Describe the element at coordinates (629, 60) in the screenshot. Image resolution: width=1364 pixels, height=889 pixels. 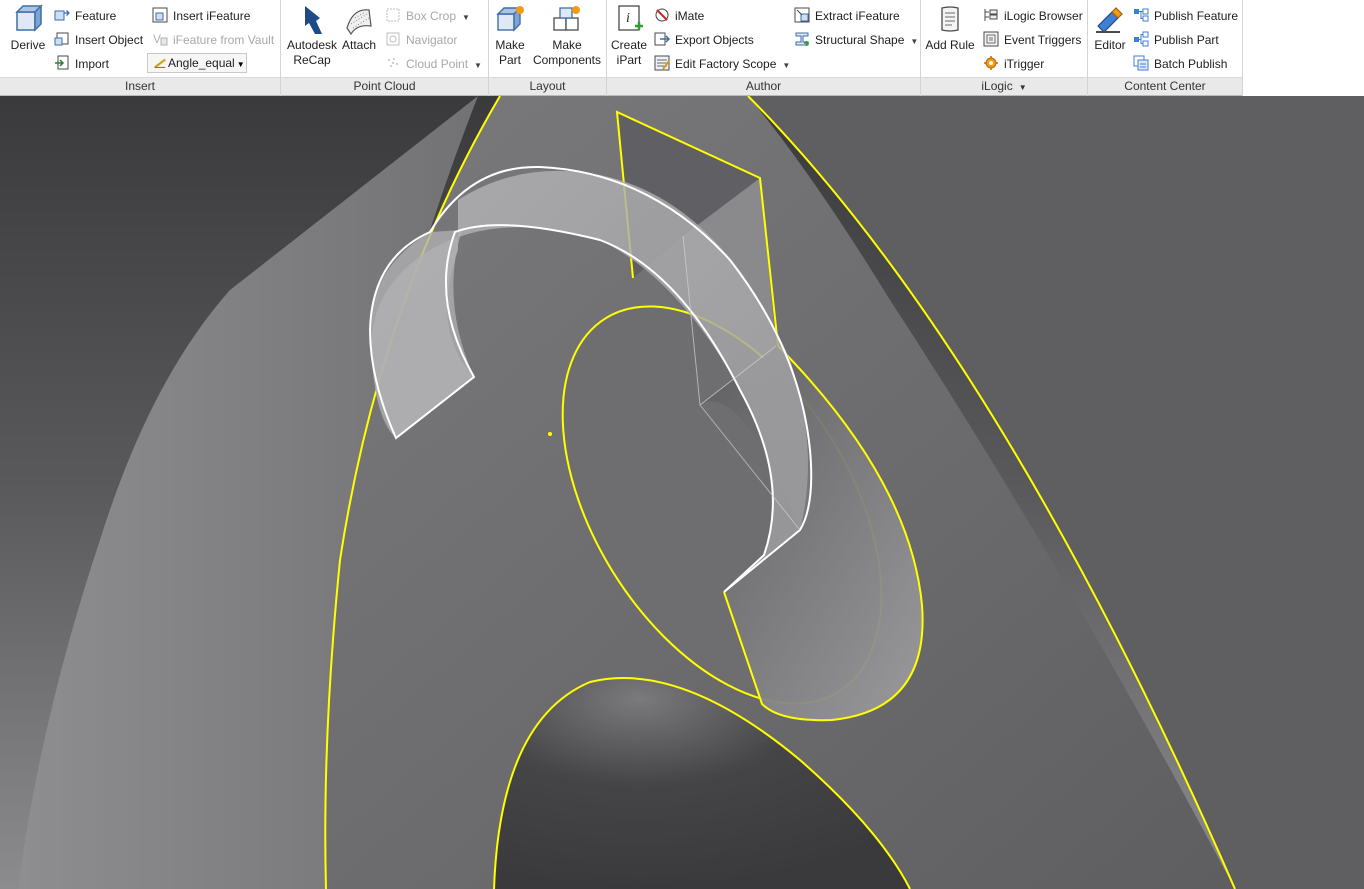
I see `create-ipart-label-line2: iPart` at that location.